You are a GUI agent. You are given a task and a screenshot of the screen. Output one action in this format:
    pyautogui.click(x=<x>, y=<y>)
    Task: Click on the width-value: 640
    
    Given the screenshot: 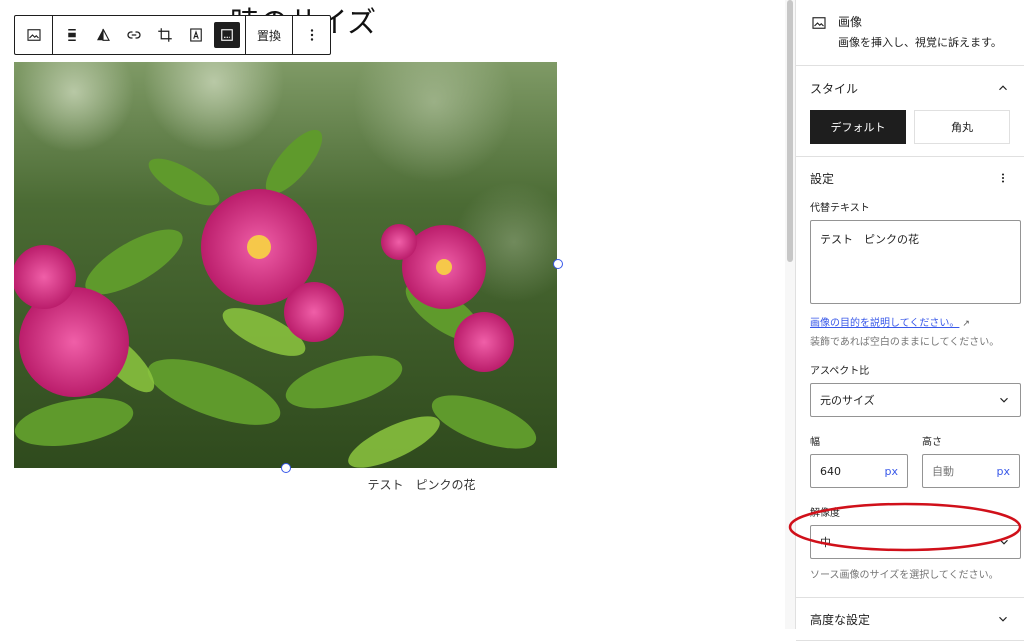 What is the action you would take?
    pyautogui.click(x=830, y=471)
    